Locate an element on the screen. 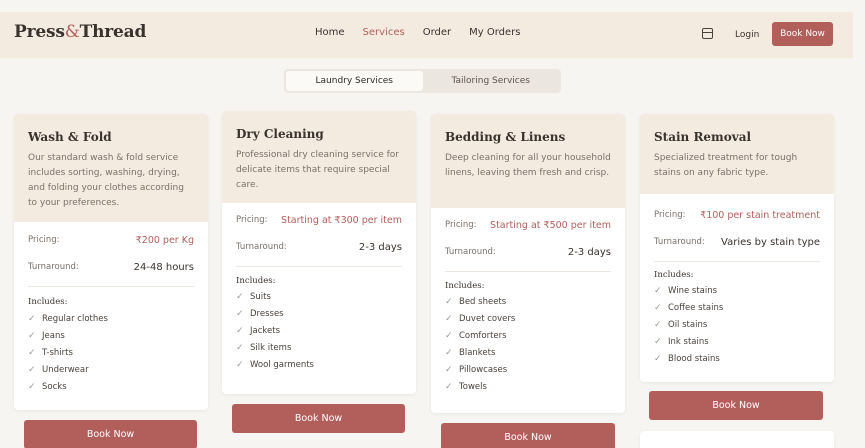 Image resolution: width=865 pixels, height=448 pixels. list-item-text: Jeans is located at coordinates (53, 335).